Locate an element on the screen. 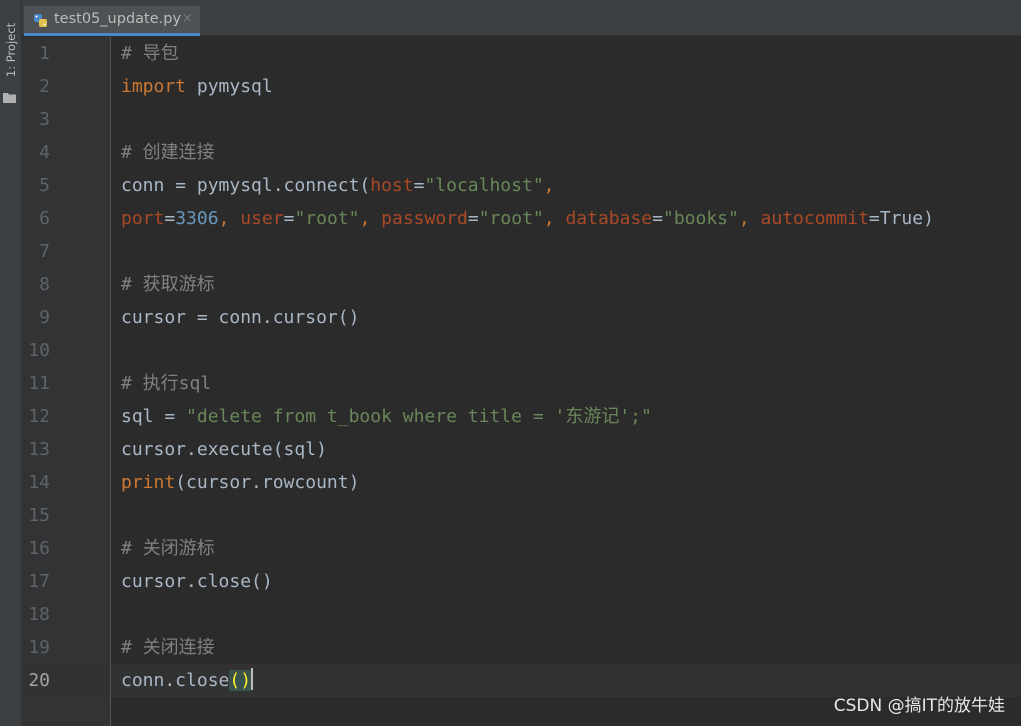 Image resolution: width=1021 pixels, height=726 pixels. line-number: 3 is located at coordinates (44, 119).